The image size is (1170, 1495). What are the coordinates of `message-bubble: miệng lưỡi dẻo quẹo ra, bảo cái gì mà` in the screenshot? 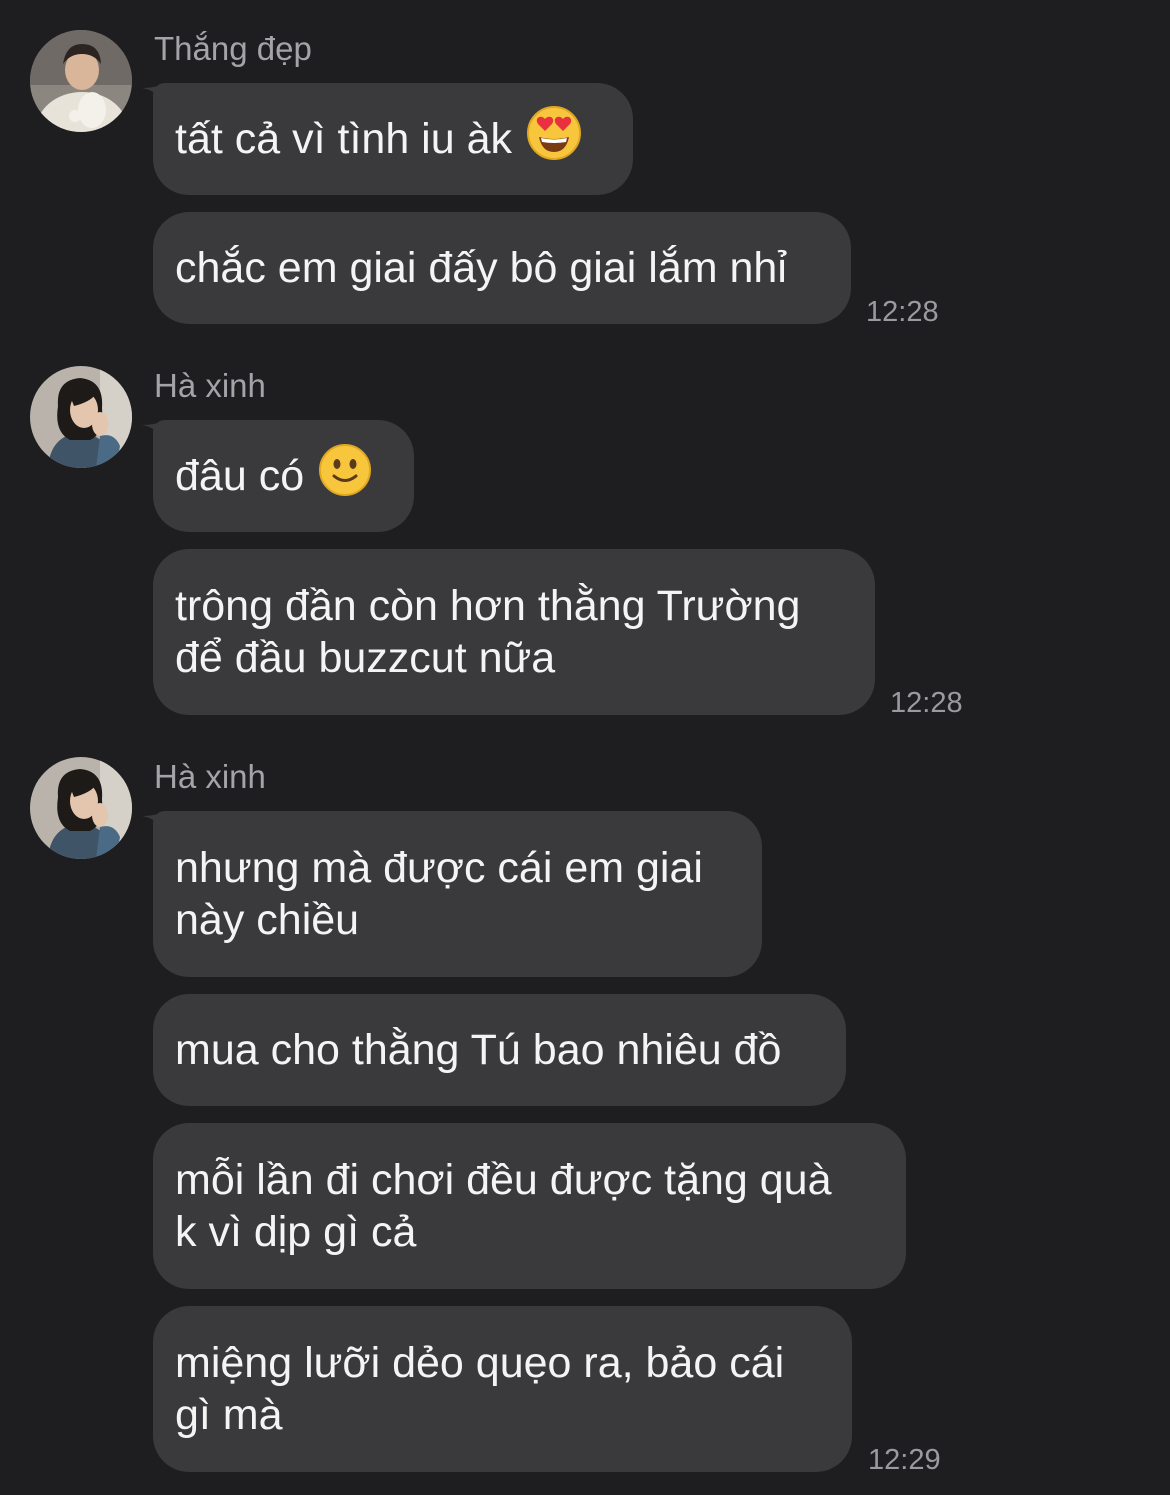 It's located at (502, 1389).